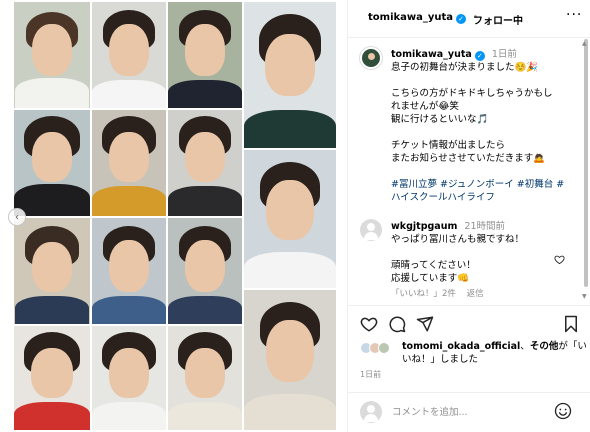 The width and height of the screenshot is (590, 432). What do you see at coordinates (472, 93) in the screenshot?
I see `caption-line: こちらの方がドキドキしちゃうかもし` at bounding box center [472, 93].